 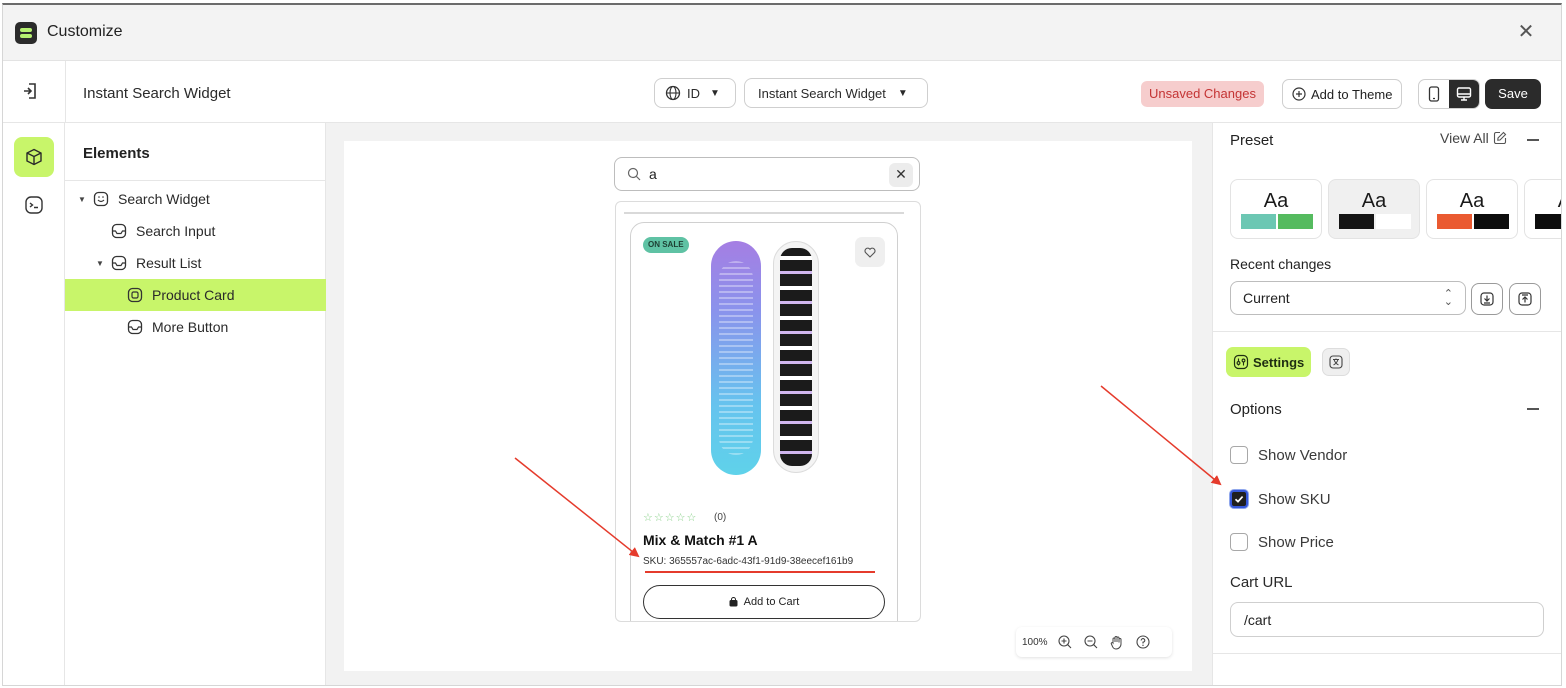 What do you see at coordinates (1280, 499) in the screenshot?
I see `option-show-sku: Show SKU` at bounding box center [1280, 499].